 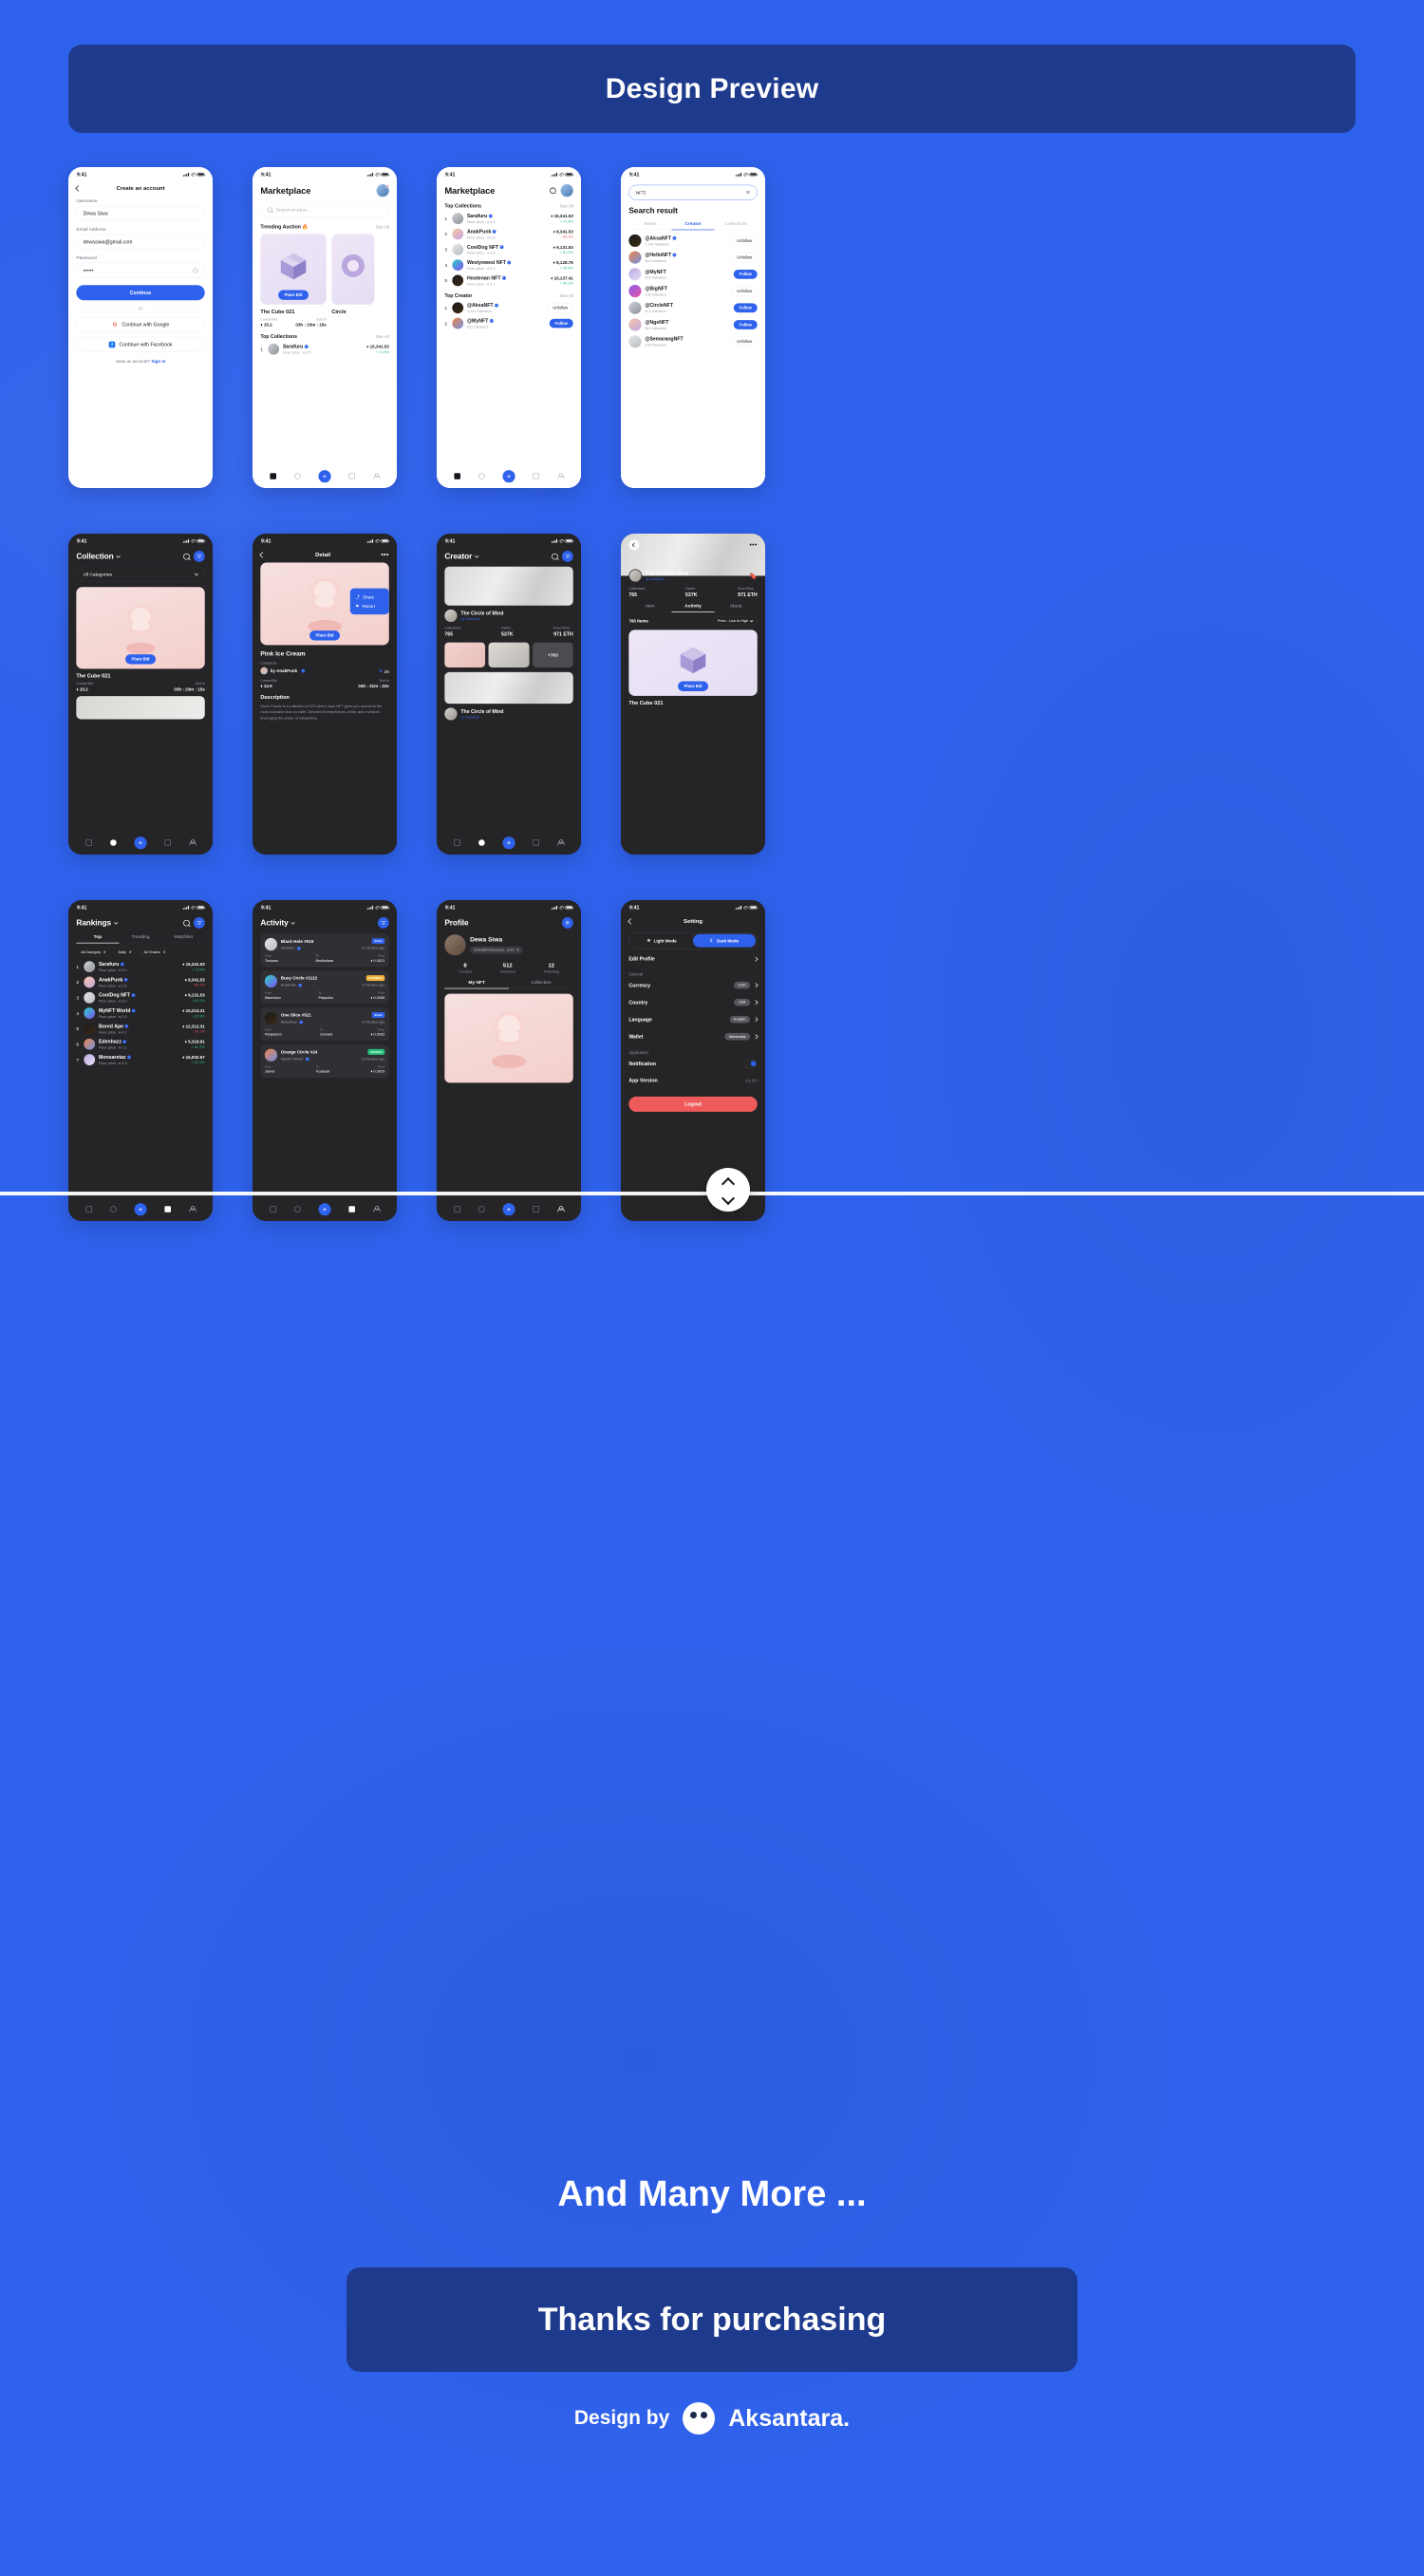 What do you see at coordinates (751, 1064) in the screenshot?
I see `notification-toggle` at bounding box center [751, 1064].